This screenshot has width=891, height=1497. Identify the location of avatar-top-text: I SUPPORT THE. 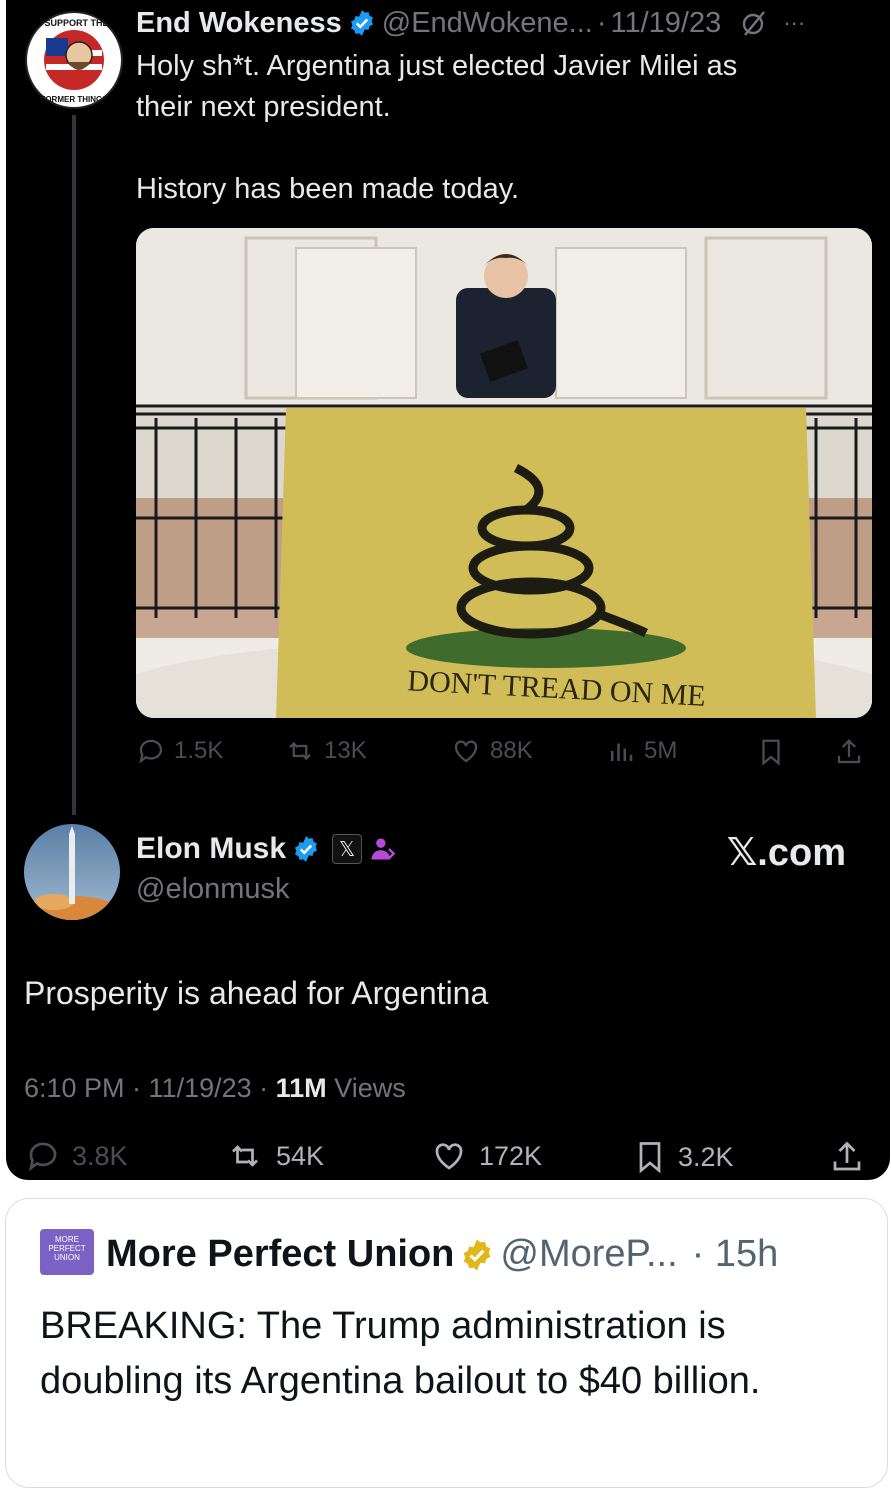
(73, 23).